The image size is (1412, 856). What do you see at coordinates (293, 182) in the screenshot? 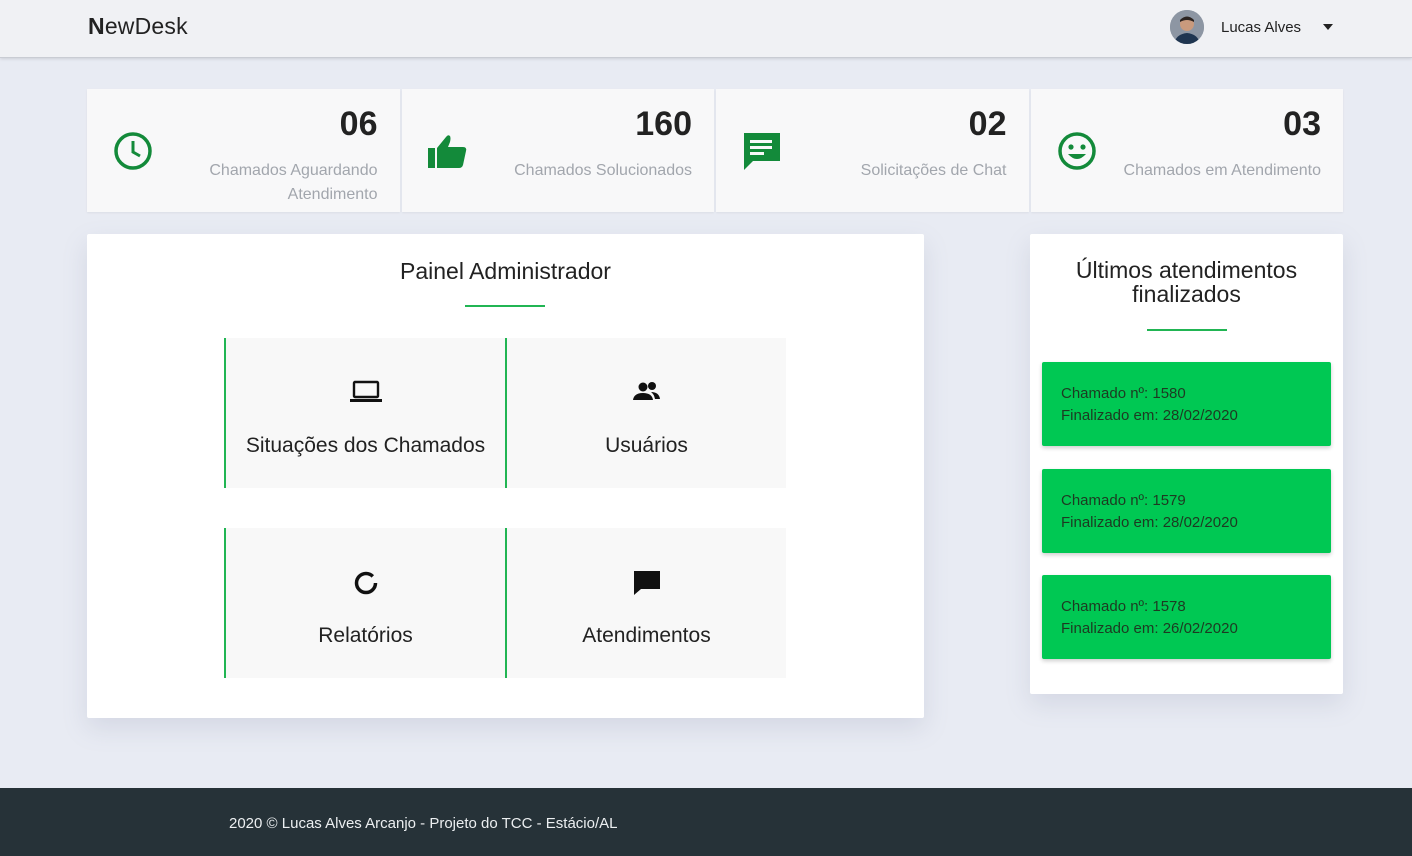
I see `stat-label: Chamados Aguardando Atendimento` at bounding box center [293, 182].